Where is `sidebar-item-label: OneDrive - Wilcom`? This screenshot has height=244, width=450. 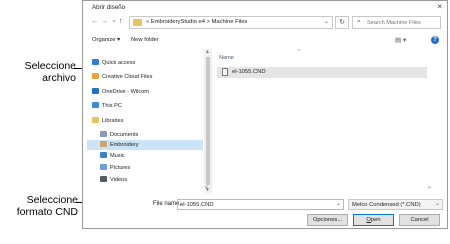 sidebar-item-label: OneDrive - Wilcom is located at coordinates (125, 92).